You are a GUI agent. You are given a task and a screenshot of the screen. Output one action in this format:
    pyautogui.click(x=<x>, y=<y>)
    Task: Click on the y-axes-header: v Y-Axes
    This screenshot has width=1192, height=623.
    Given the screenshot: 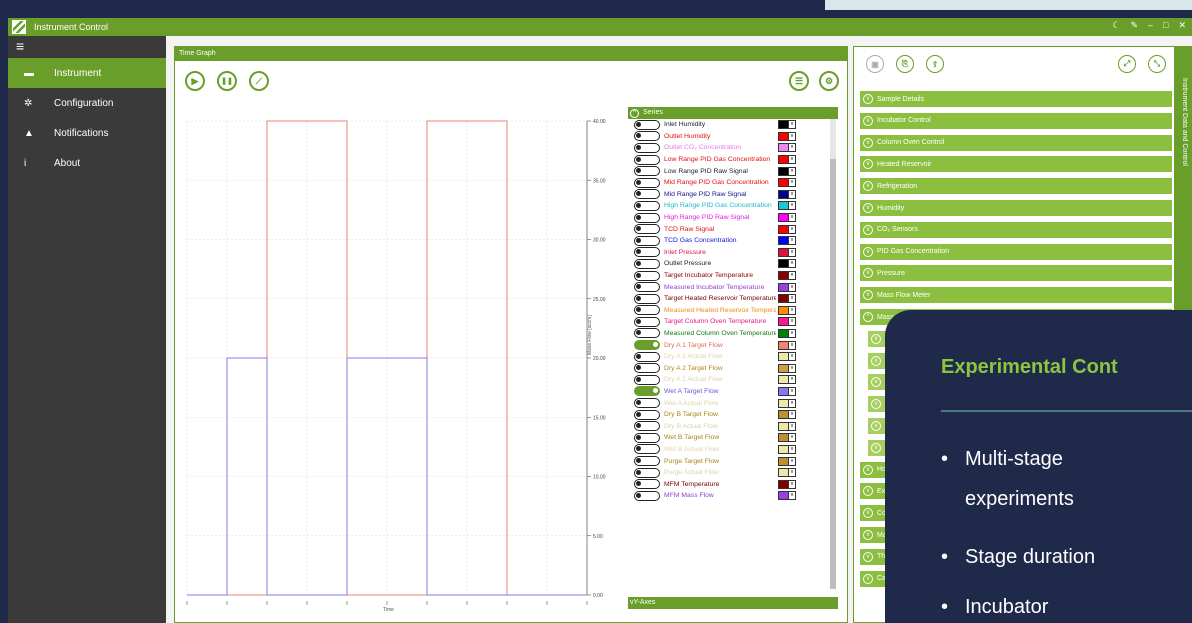 What is the action you would take?
    pyautogui.click(x=733, y=603)
    